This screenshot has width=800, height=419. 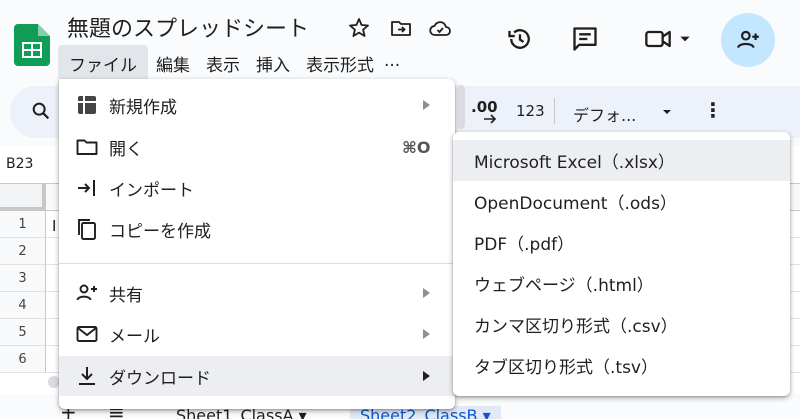 I want to click on file-menu-label: 開く, so click(x=126, y=149).